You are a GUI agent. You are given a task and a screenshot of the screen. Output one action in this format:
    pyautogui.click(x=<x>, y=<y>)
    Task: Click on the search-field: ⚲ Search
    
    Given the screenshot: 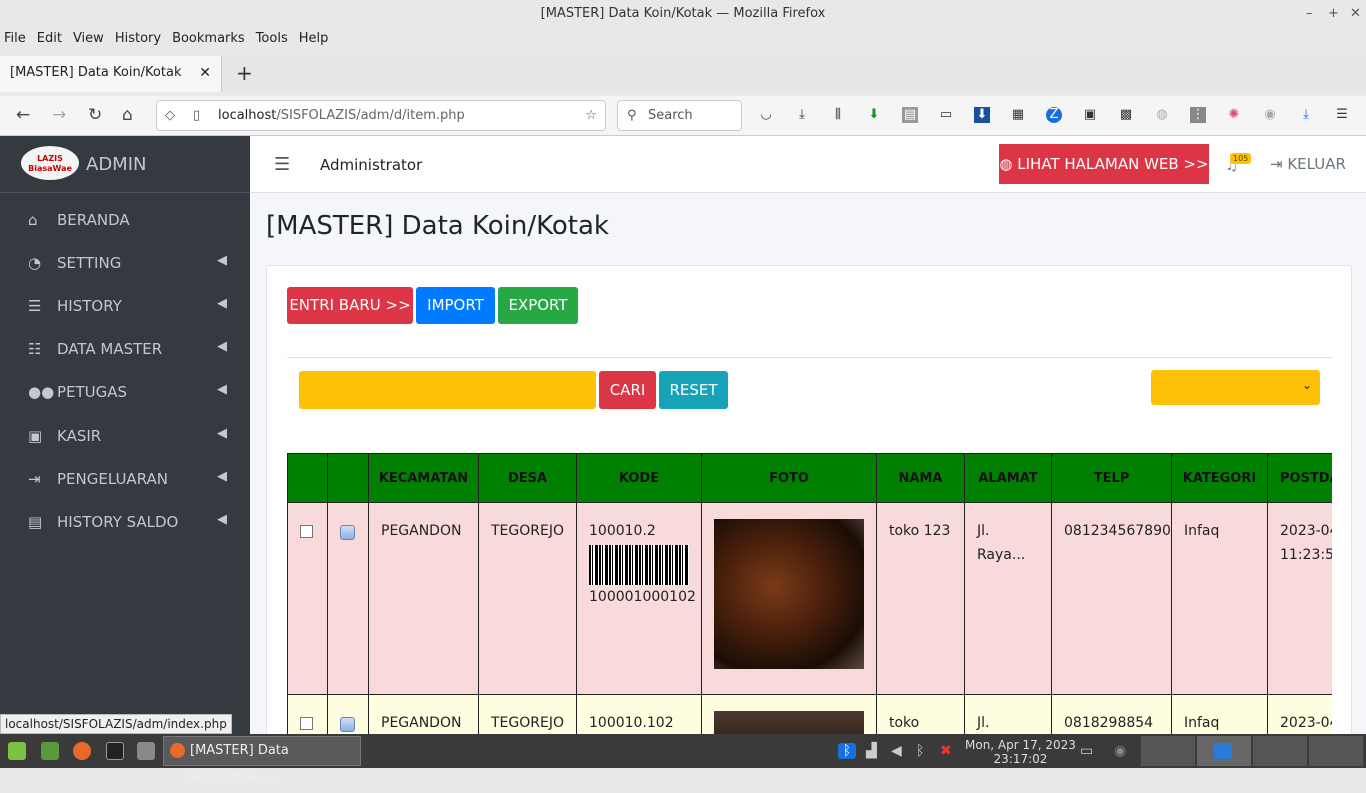 What is the action you would take?
    pyautogui.click(x=679, y=115)
    